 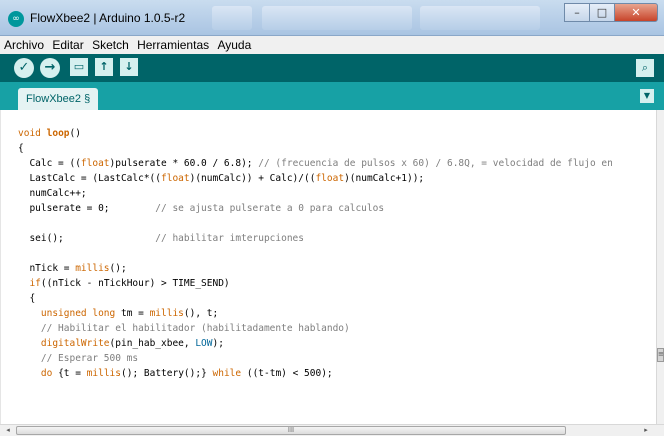 What do you see at coordinates (79, 67) in the screenshot?
I see `new-file-icon: ▭` at bounding box center [79, 67].